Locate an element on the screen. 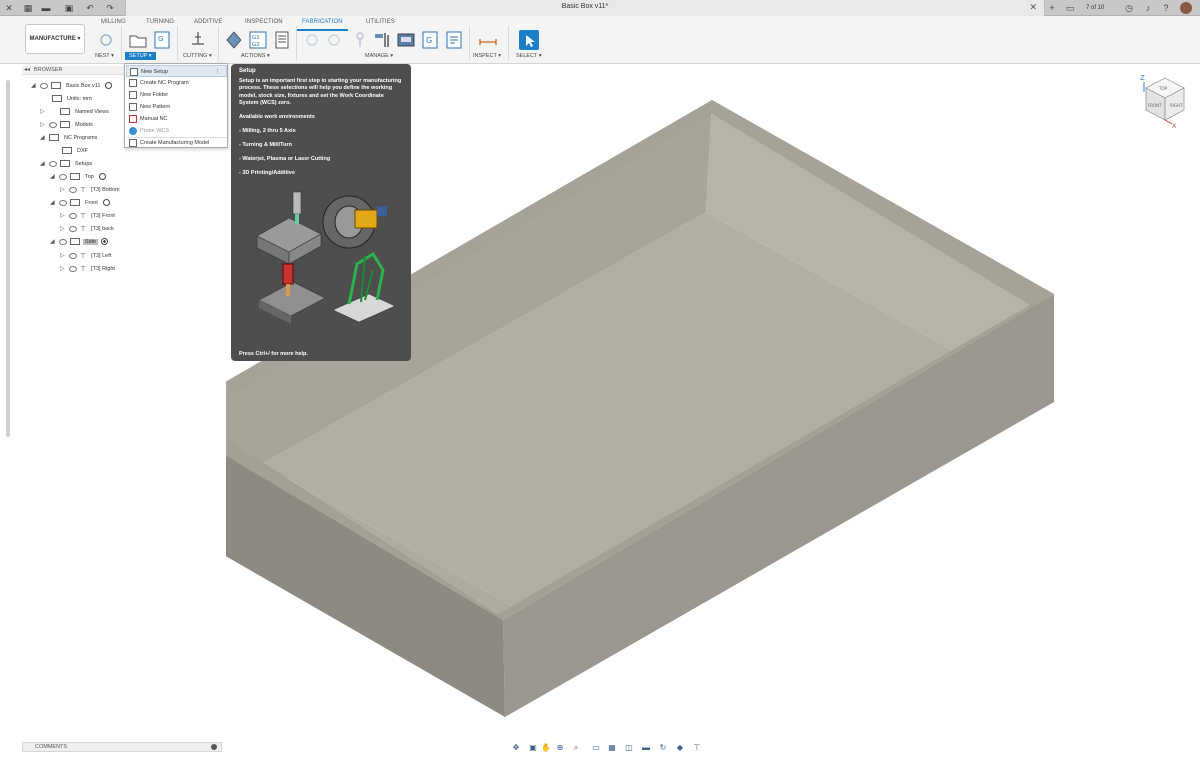 Image resolution: width=1200 pixels, height=758 pixels. collapse-icon: ◂◂ is located at coordinates (27, 69).